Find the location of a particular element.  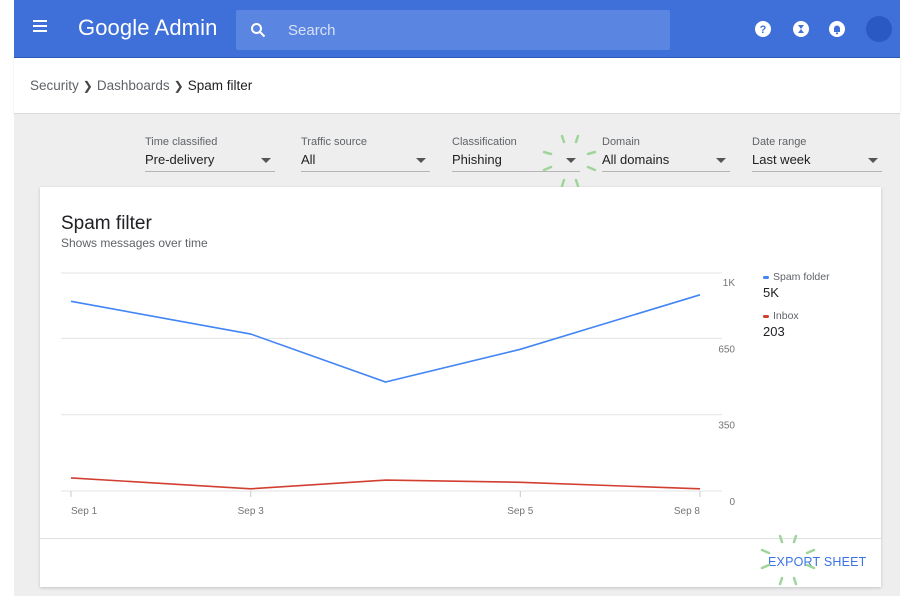

series-line-inbox is located at coordinates (385, 483).